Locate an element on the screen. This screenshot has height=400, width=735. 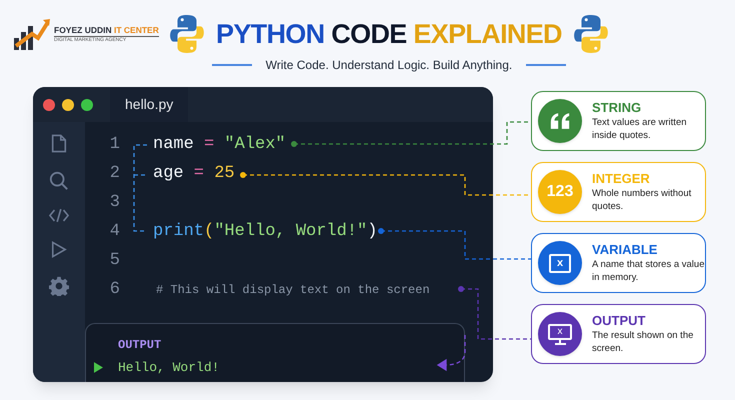
code-line: name = "Alex" is located at coordinates (219, 145).